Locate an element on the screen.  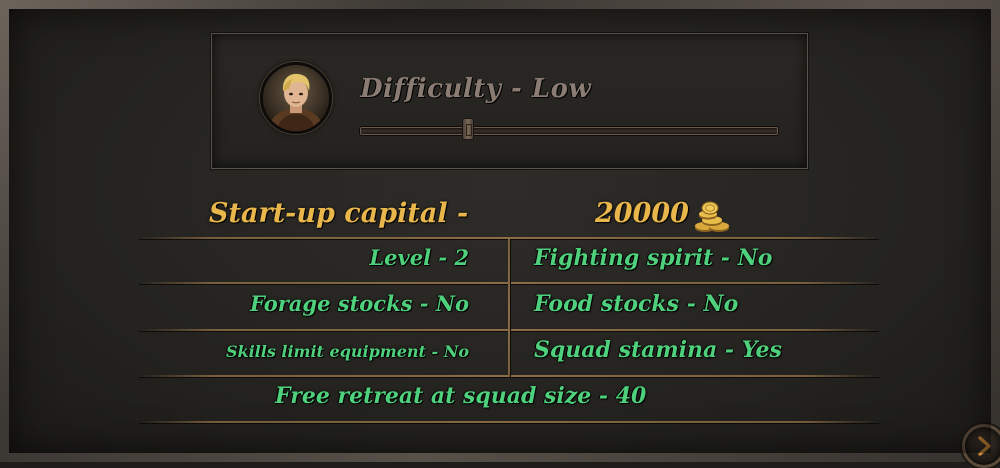
chevron-right-icon is located at coordinates (984, 446).